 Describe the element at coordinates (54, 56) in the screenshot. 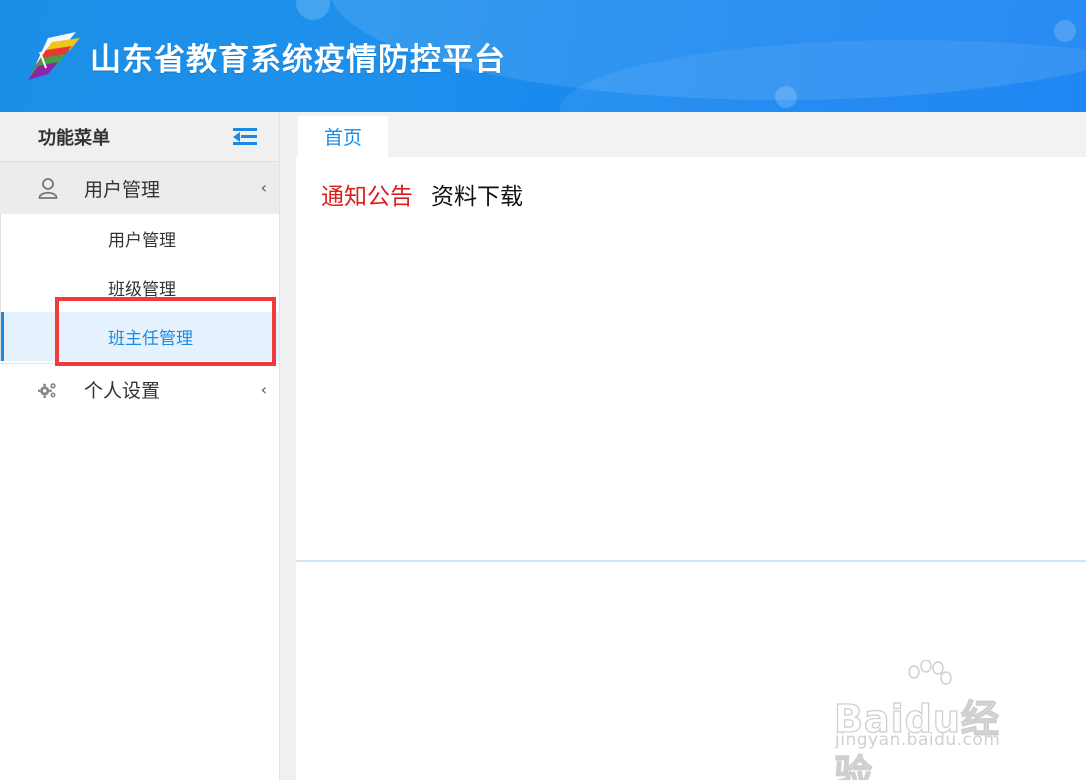

I see `logo-icon` at that location.